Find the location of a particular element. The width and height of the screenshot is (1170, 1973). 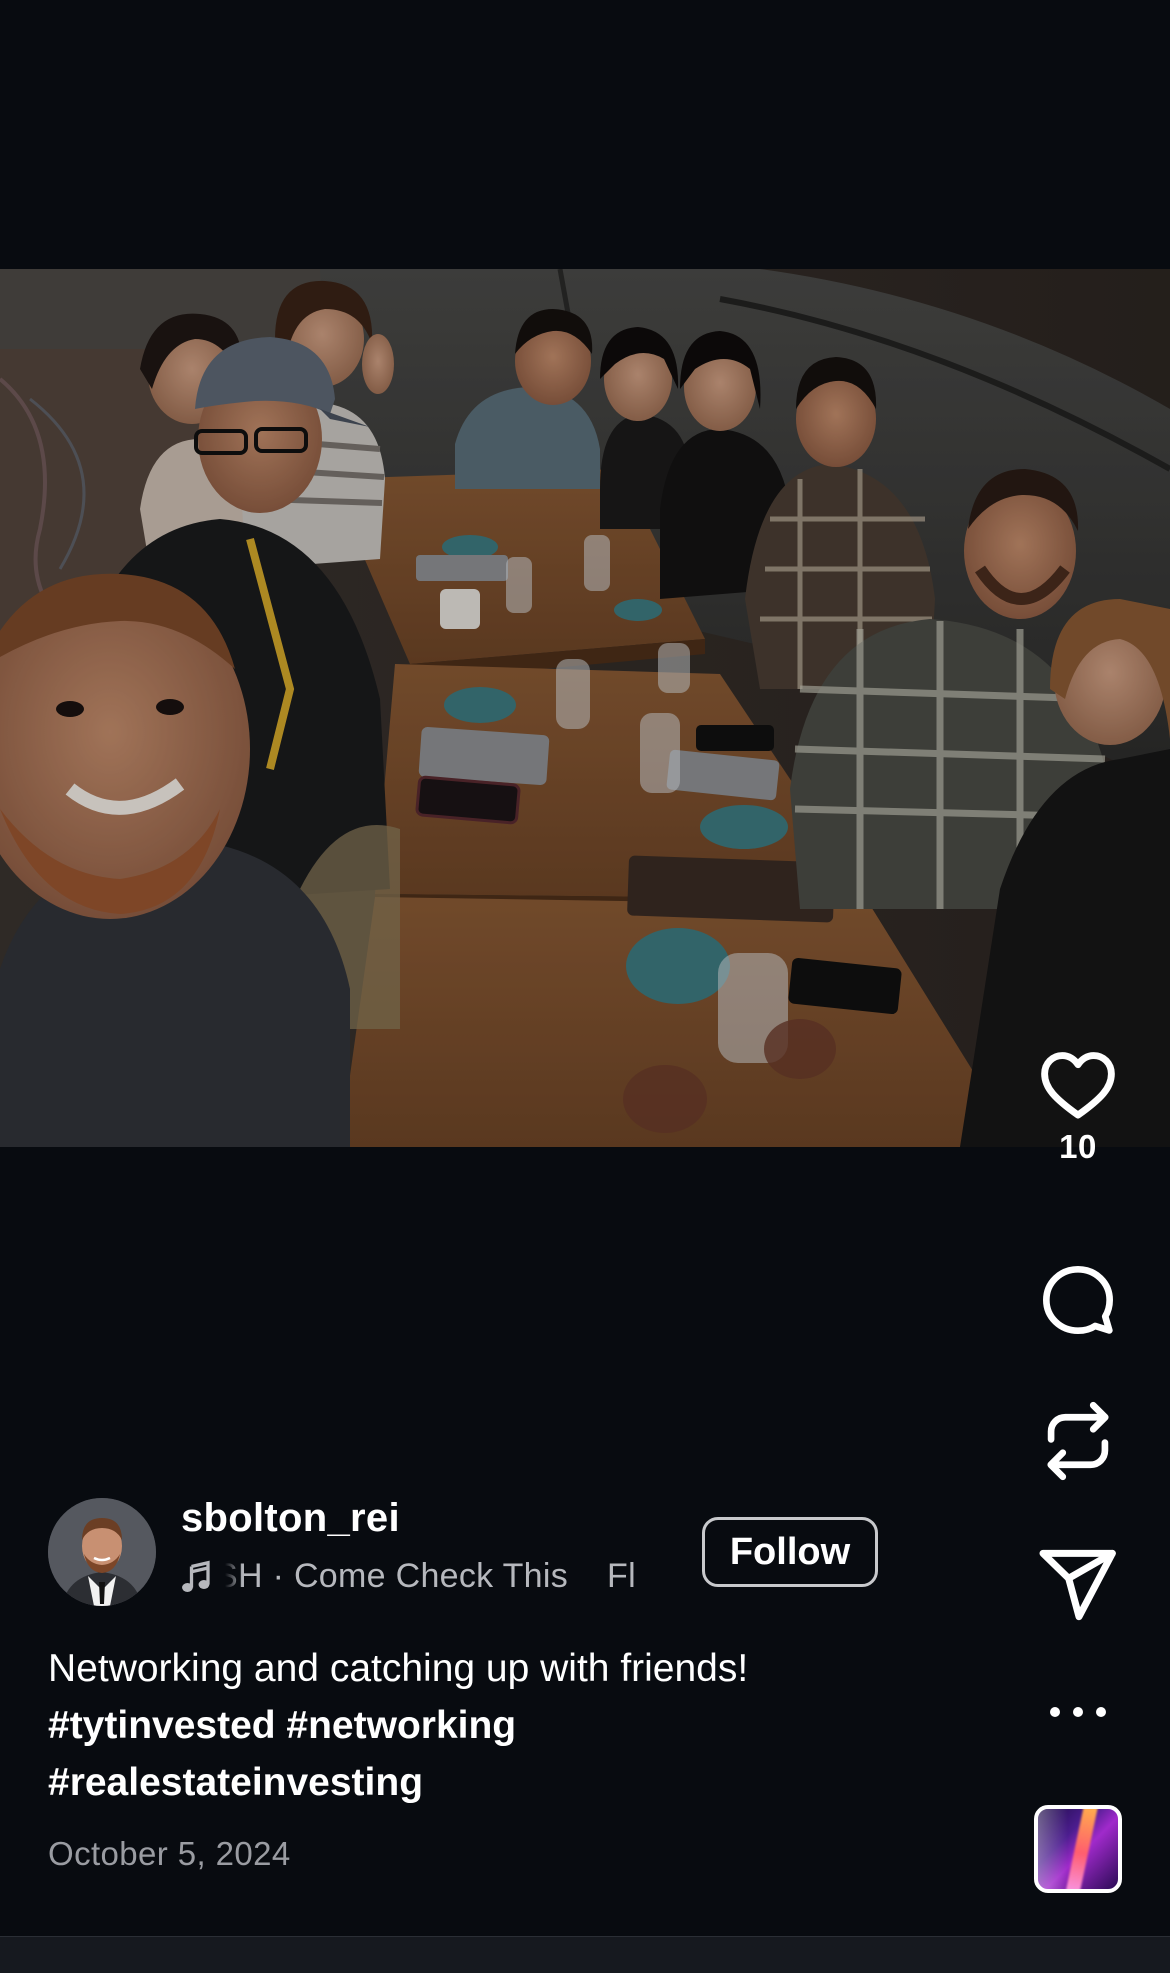

thumbnail-light-streak is located at coordinates (1081, 1849).